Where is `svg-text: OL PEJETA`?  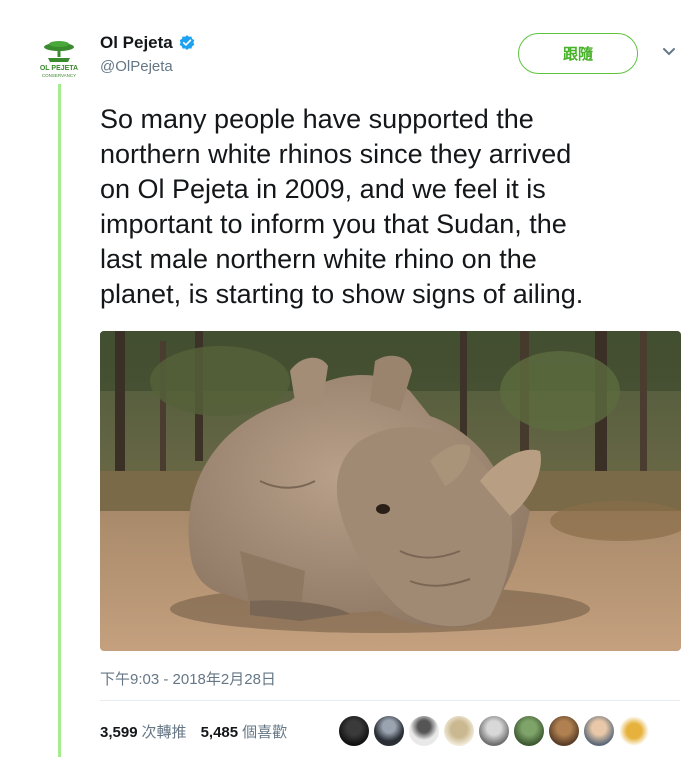 svg-text: OL PEJETA is located at coordinates (59, 68).